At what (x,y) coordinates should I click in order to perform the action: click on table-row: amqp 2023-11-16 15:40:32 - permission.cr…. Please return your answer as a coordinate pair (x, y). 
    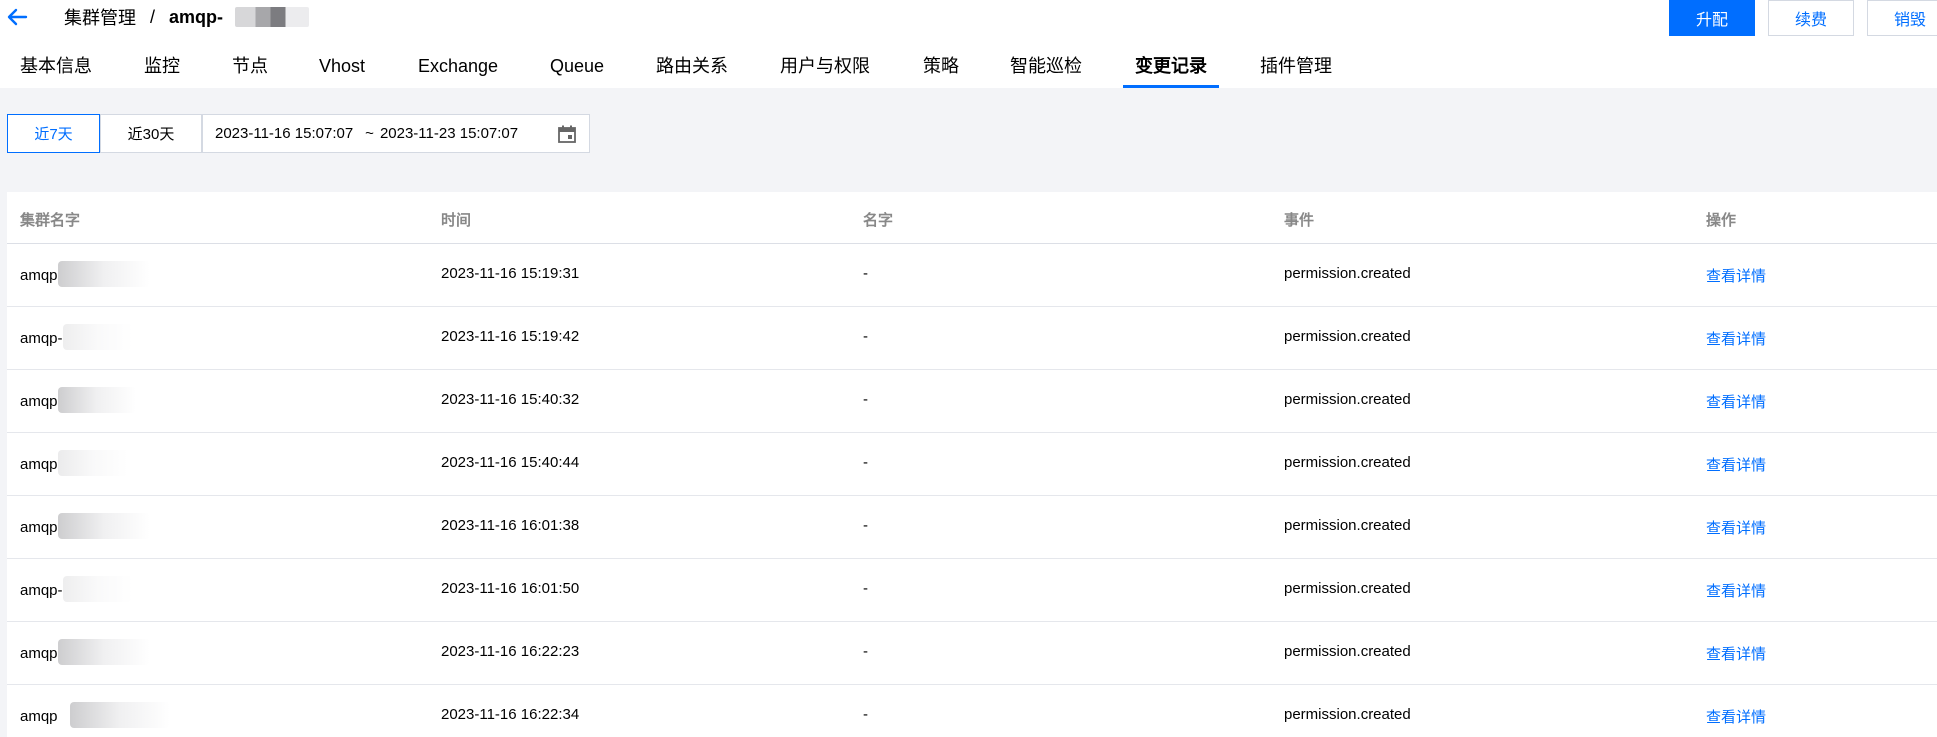
    Looking at the image, I should click on (972, 401).